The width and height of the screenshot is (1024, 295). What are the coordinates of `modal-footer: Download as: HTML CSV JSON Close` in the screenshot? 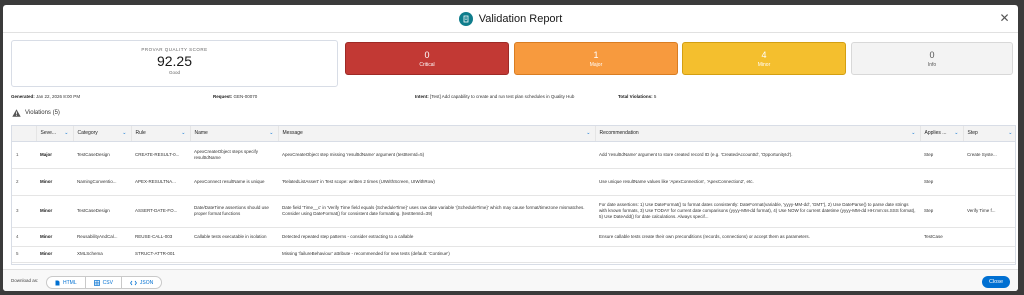 It's located at (510, 280).